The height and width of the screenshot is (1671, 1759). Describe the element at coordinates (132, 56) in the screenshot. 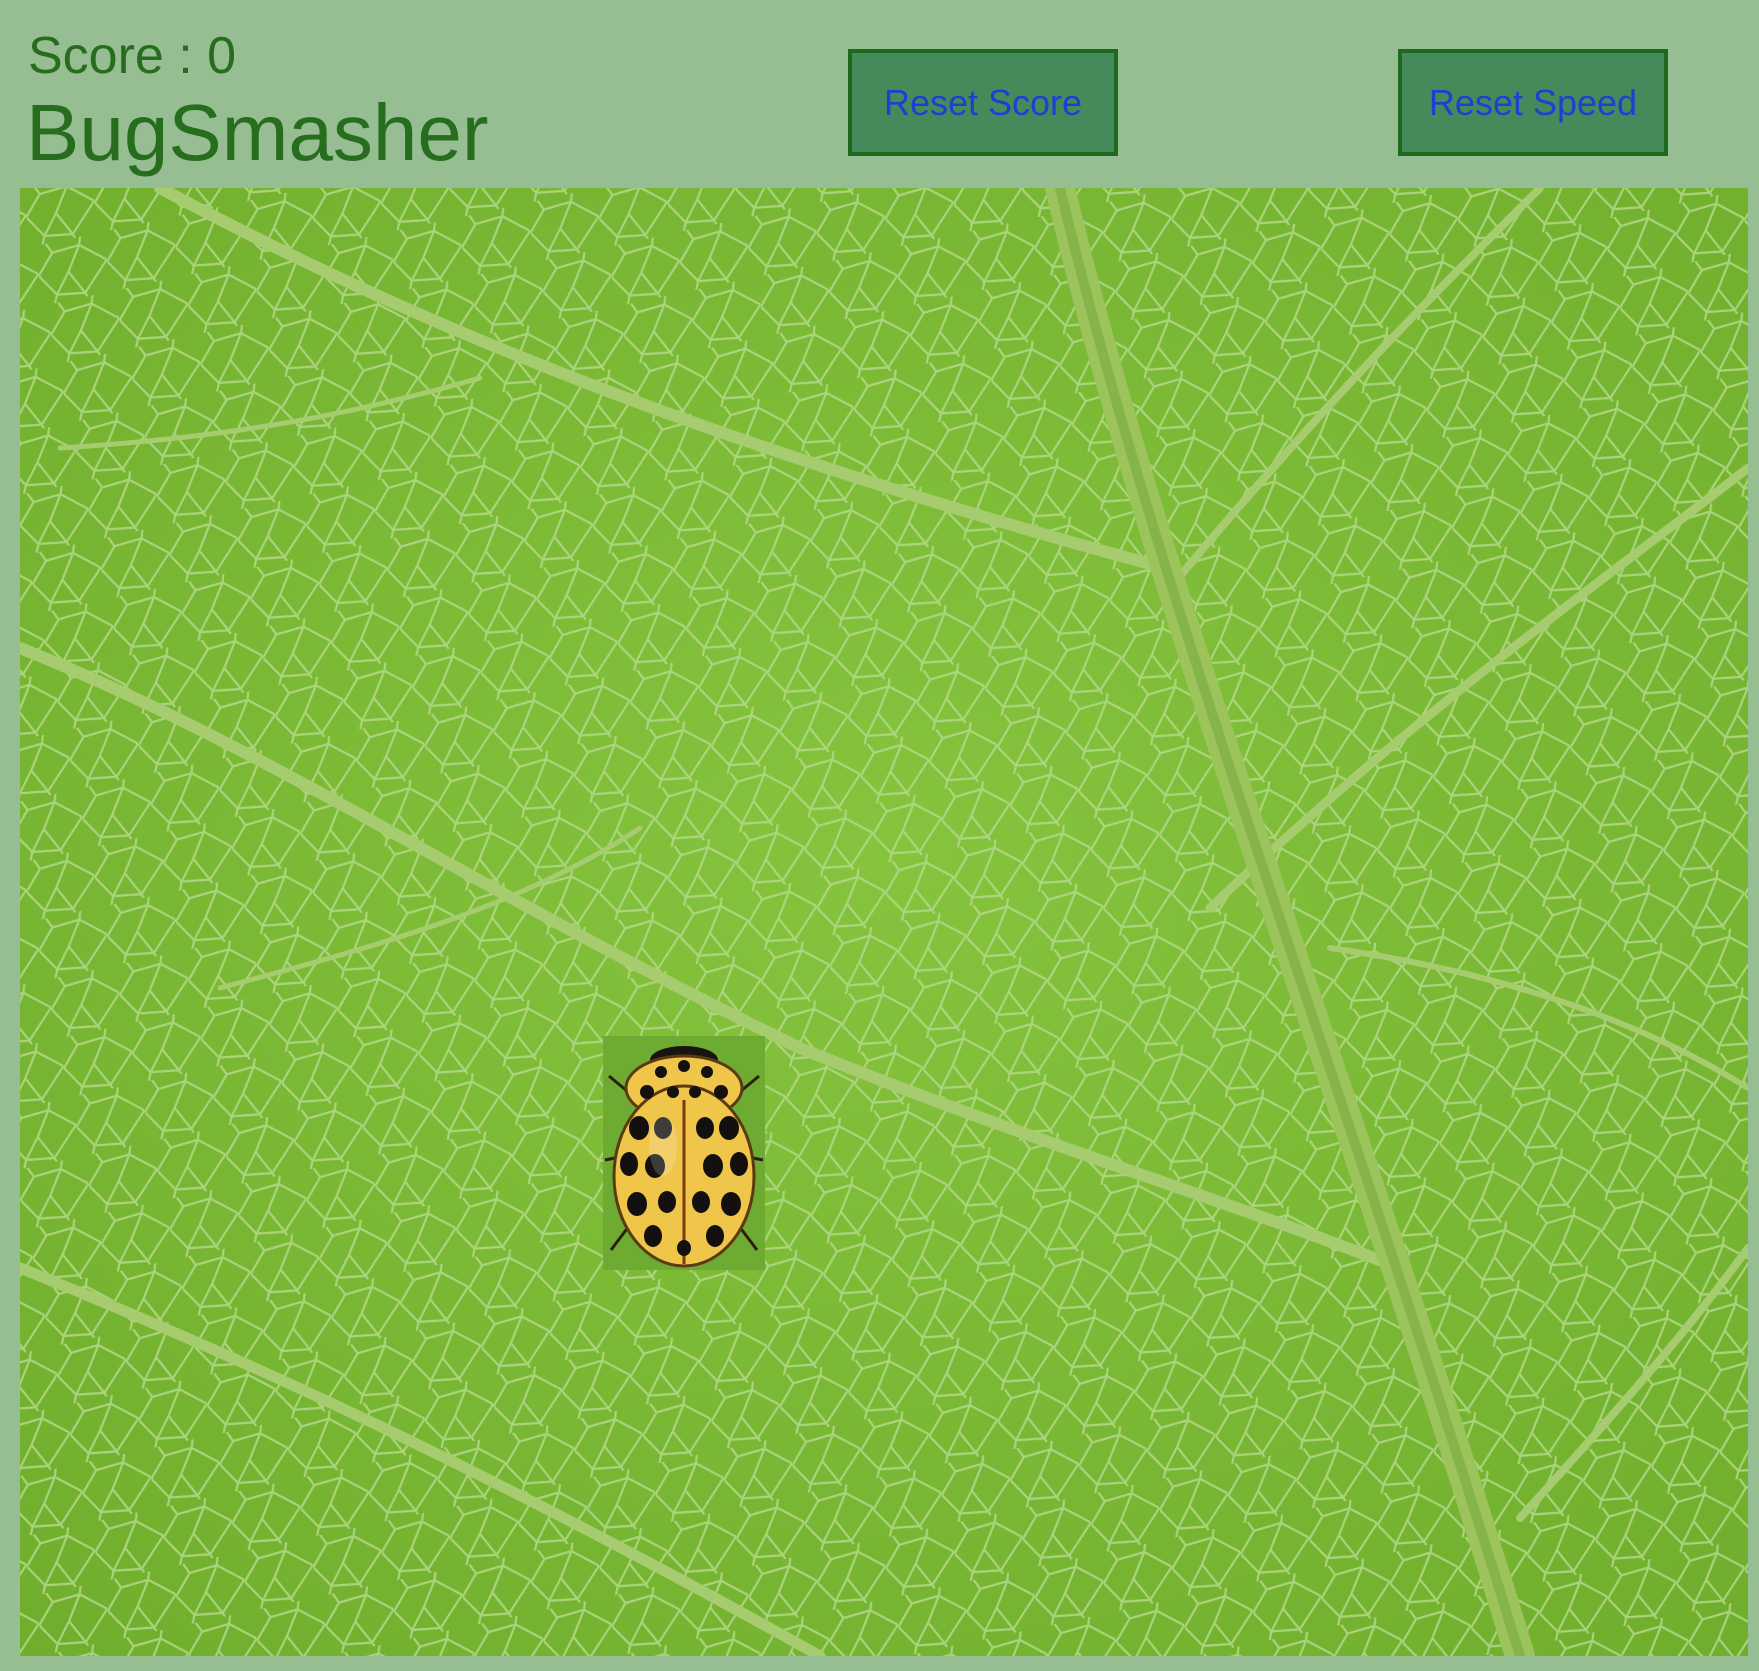

I see `score-display: Score : 0` at that location.